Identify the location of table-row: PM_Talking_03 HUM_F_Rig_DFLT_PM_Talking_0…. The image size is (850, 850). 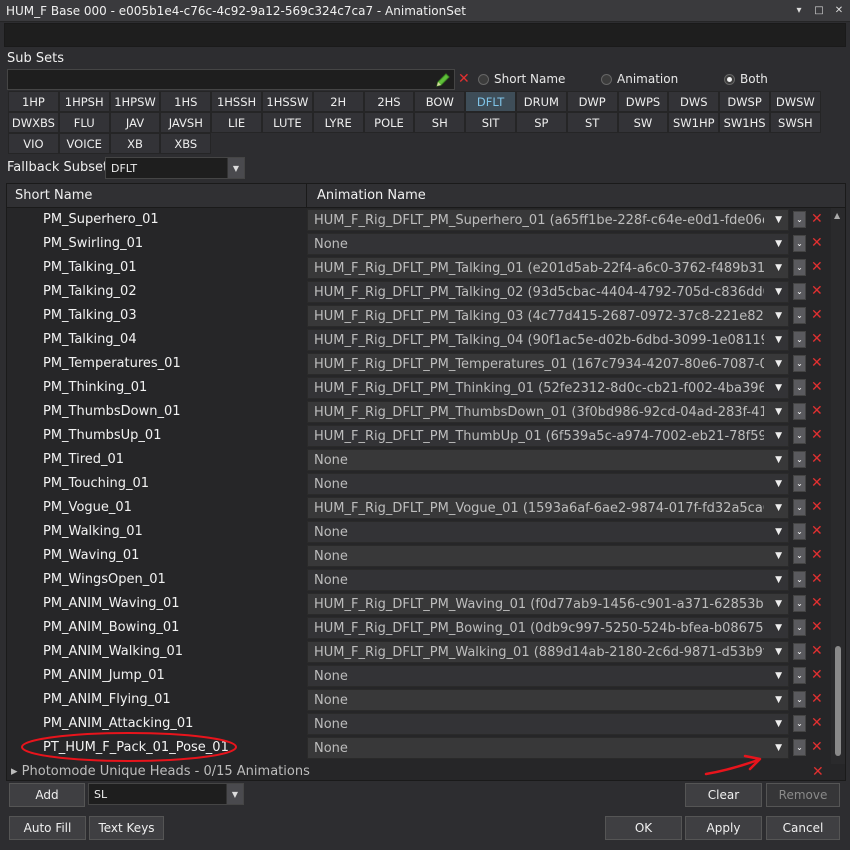
(417, 316).